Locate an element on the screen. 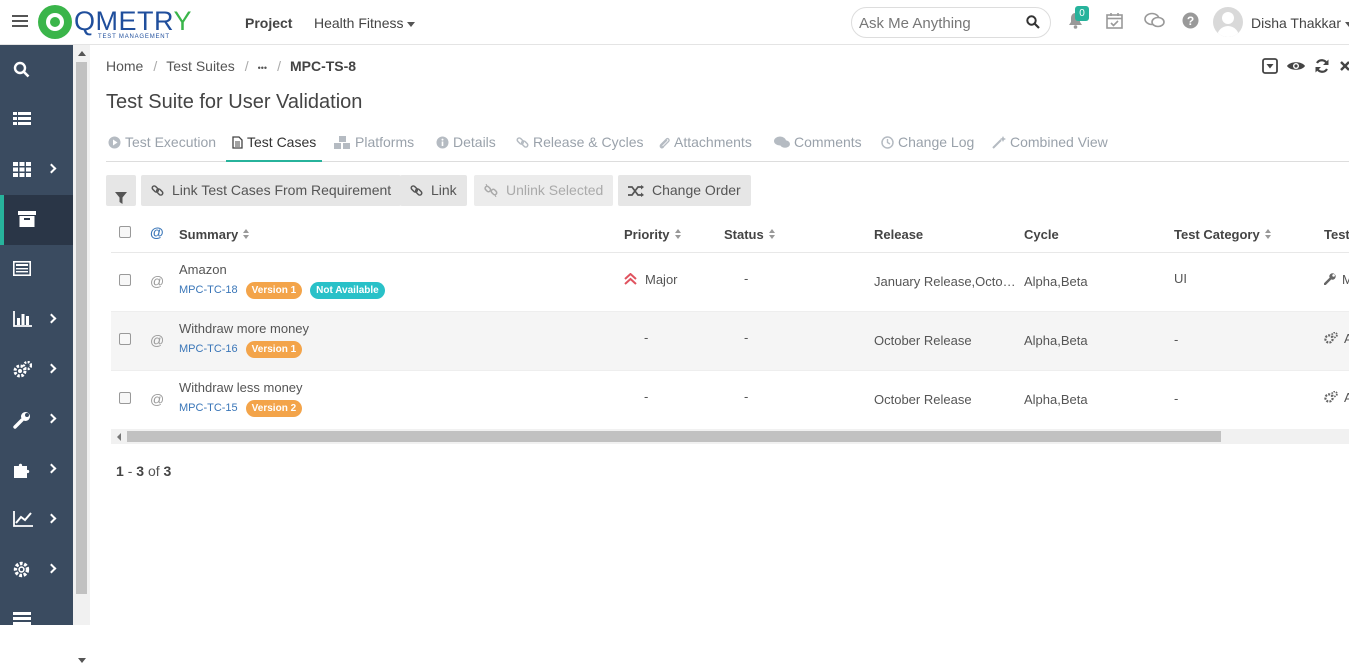 The image size is (1349, 663). notification-count-badge: 0 is located at coordinates (1082, 13).